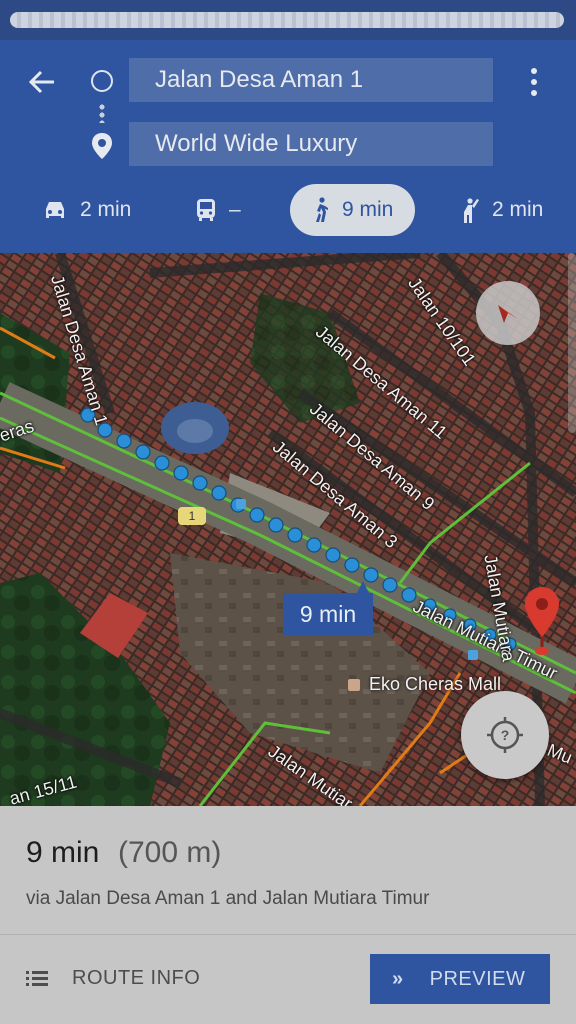 This screenshot has width=576, height=1024. I want to click on back-button, so click(42, 82).